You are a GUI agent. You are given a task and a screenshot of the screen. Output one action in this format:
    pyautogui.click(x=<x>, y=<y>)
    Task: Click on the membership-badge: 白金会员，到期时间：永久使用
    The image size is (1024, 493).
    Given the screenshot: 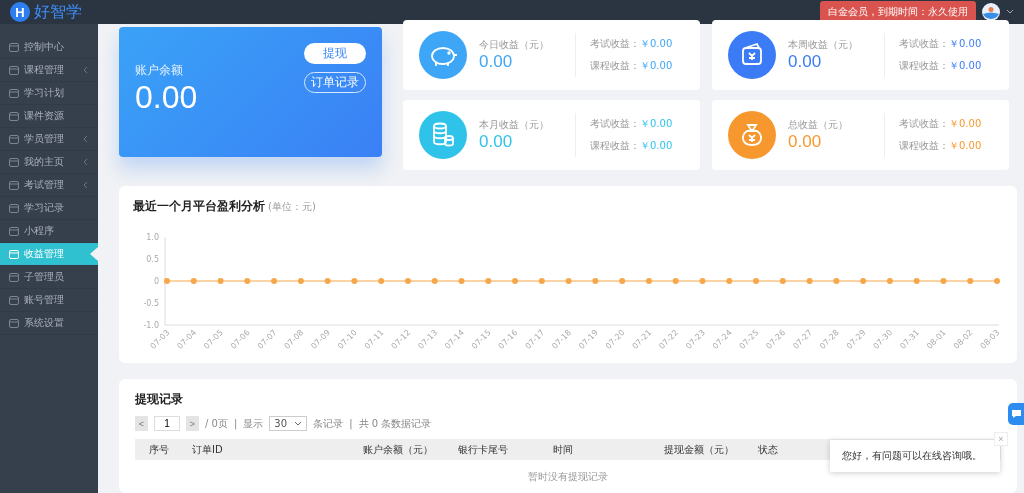 What is the action you would take?
    pyautogui.click(x=898, y=12)
    